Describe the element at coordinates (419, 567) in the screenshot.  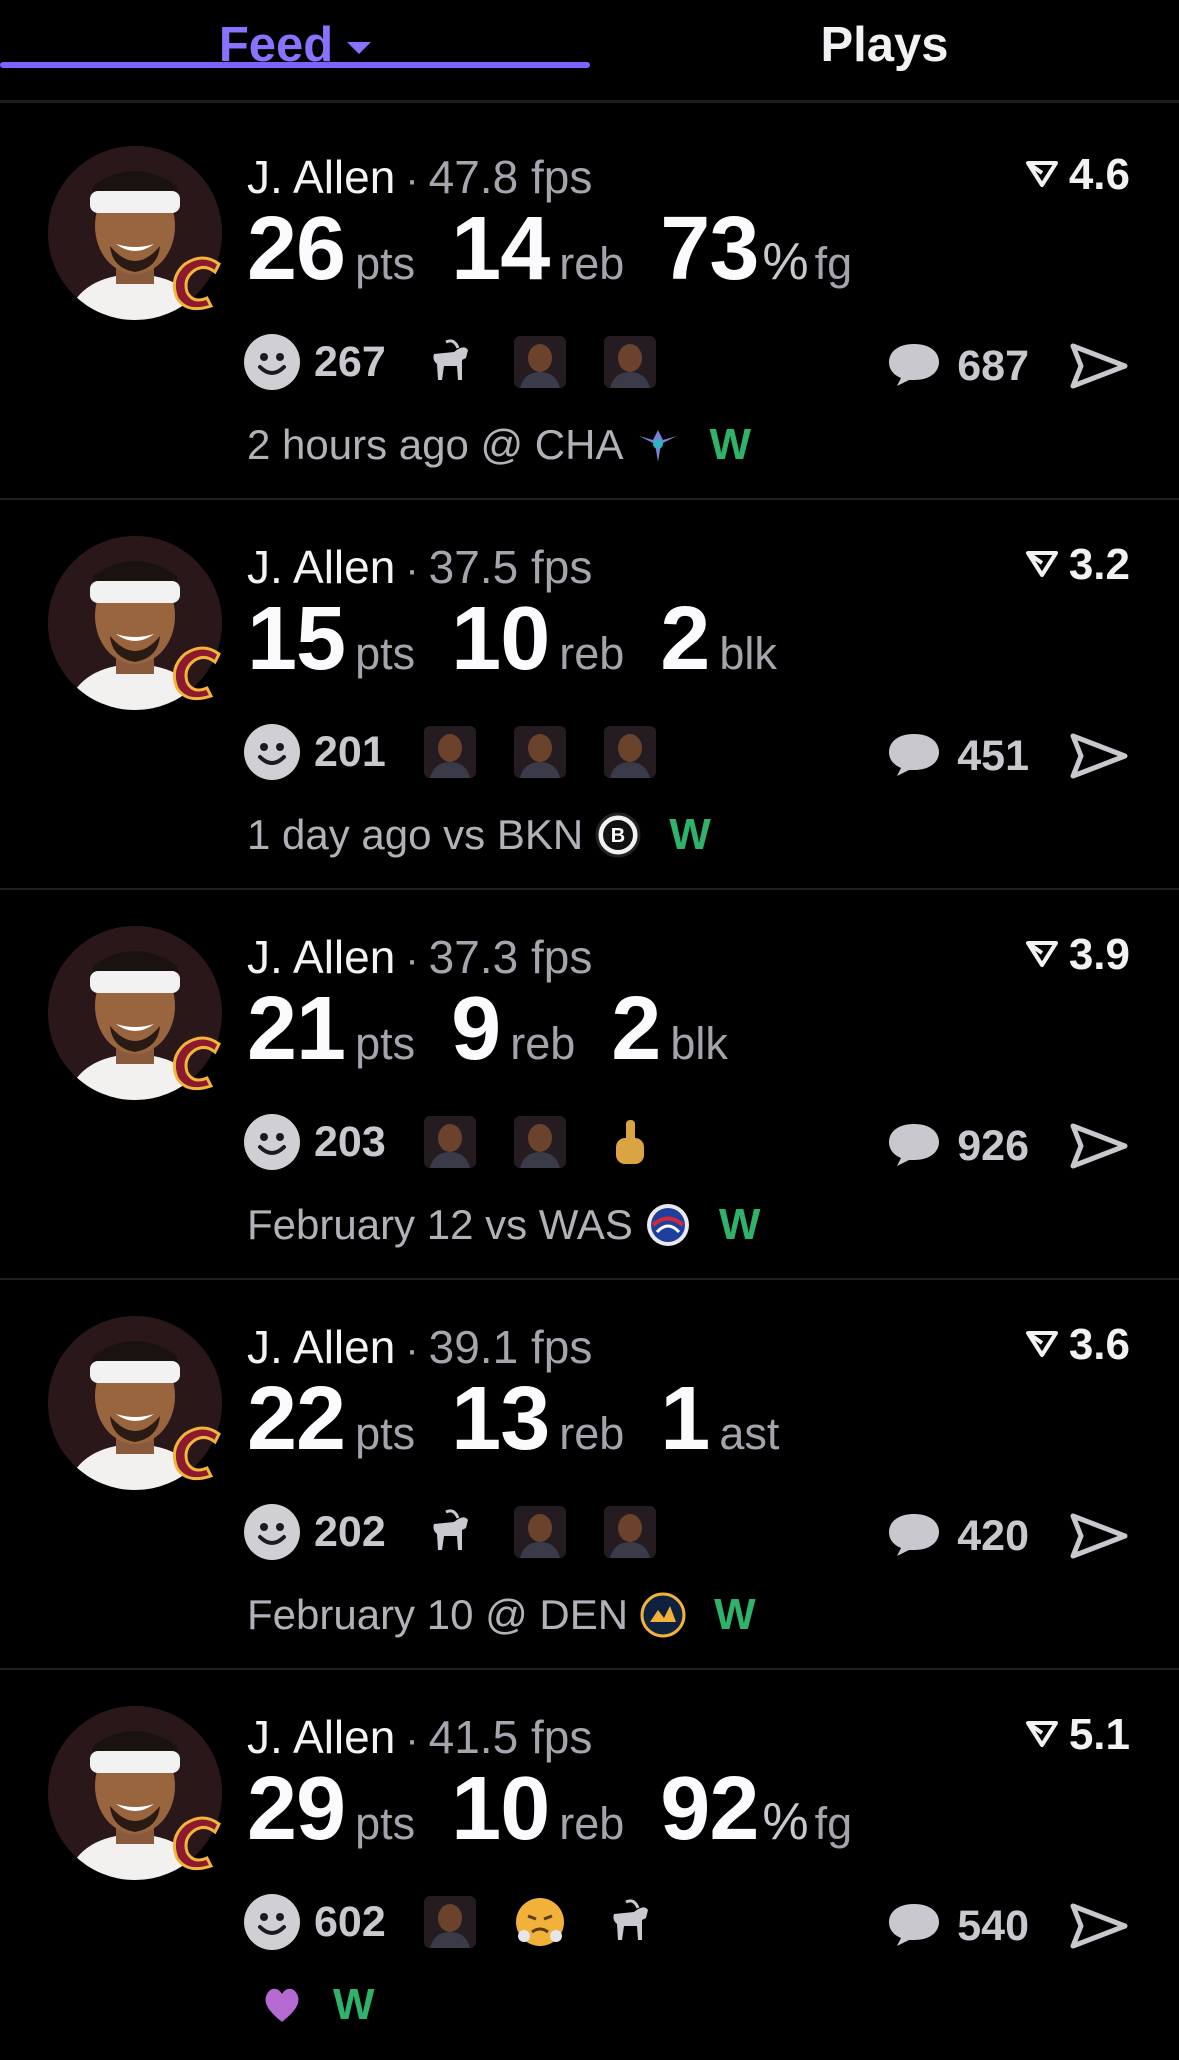
I see `player-line: J. Allen · 37.5 fps` at that location.